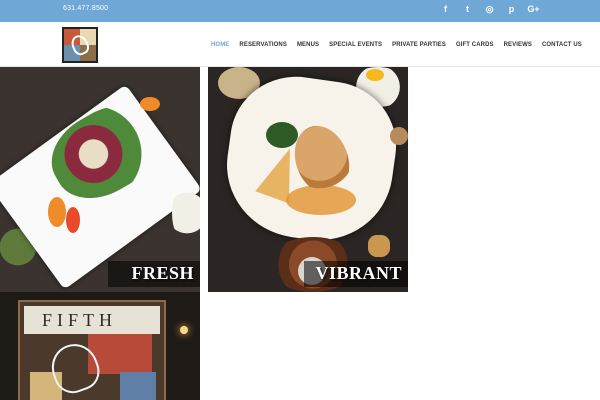 The width and height of the screenshot is (600, 400). I want to click on twitter-icon: t, so click(467, 9).